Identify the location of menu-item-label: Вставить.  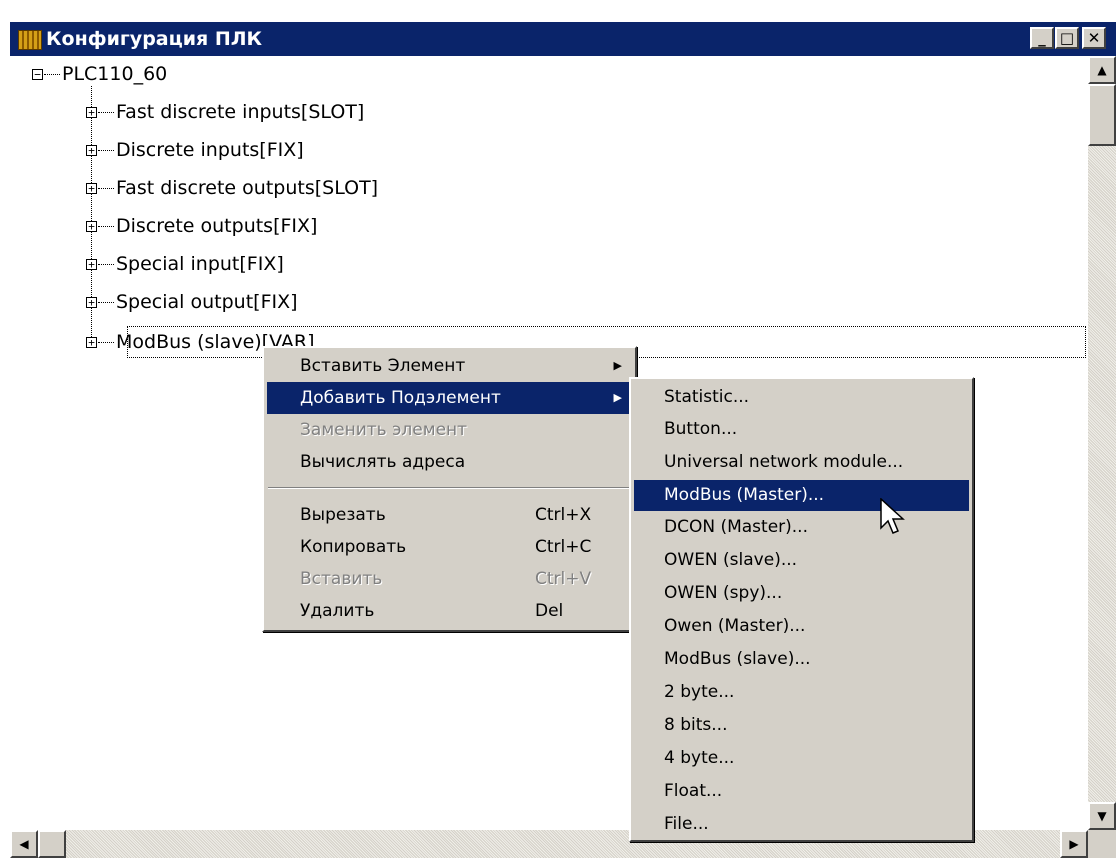
(341, 579).